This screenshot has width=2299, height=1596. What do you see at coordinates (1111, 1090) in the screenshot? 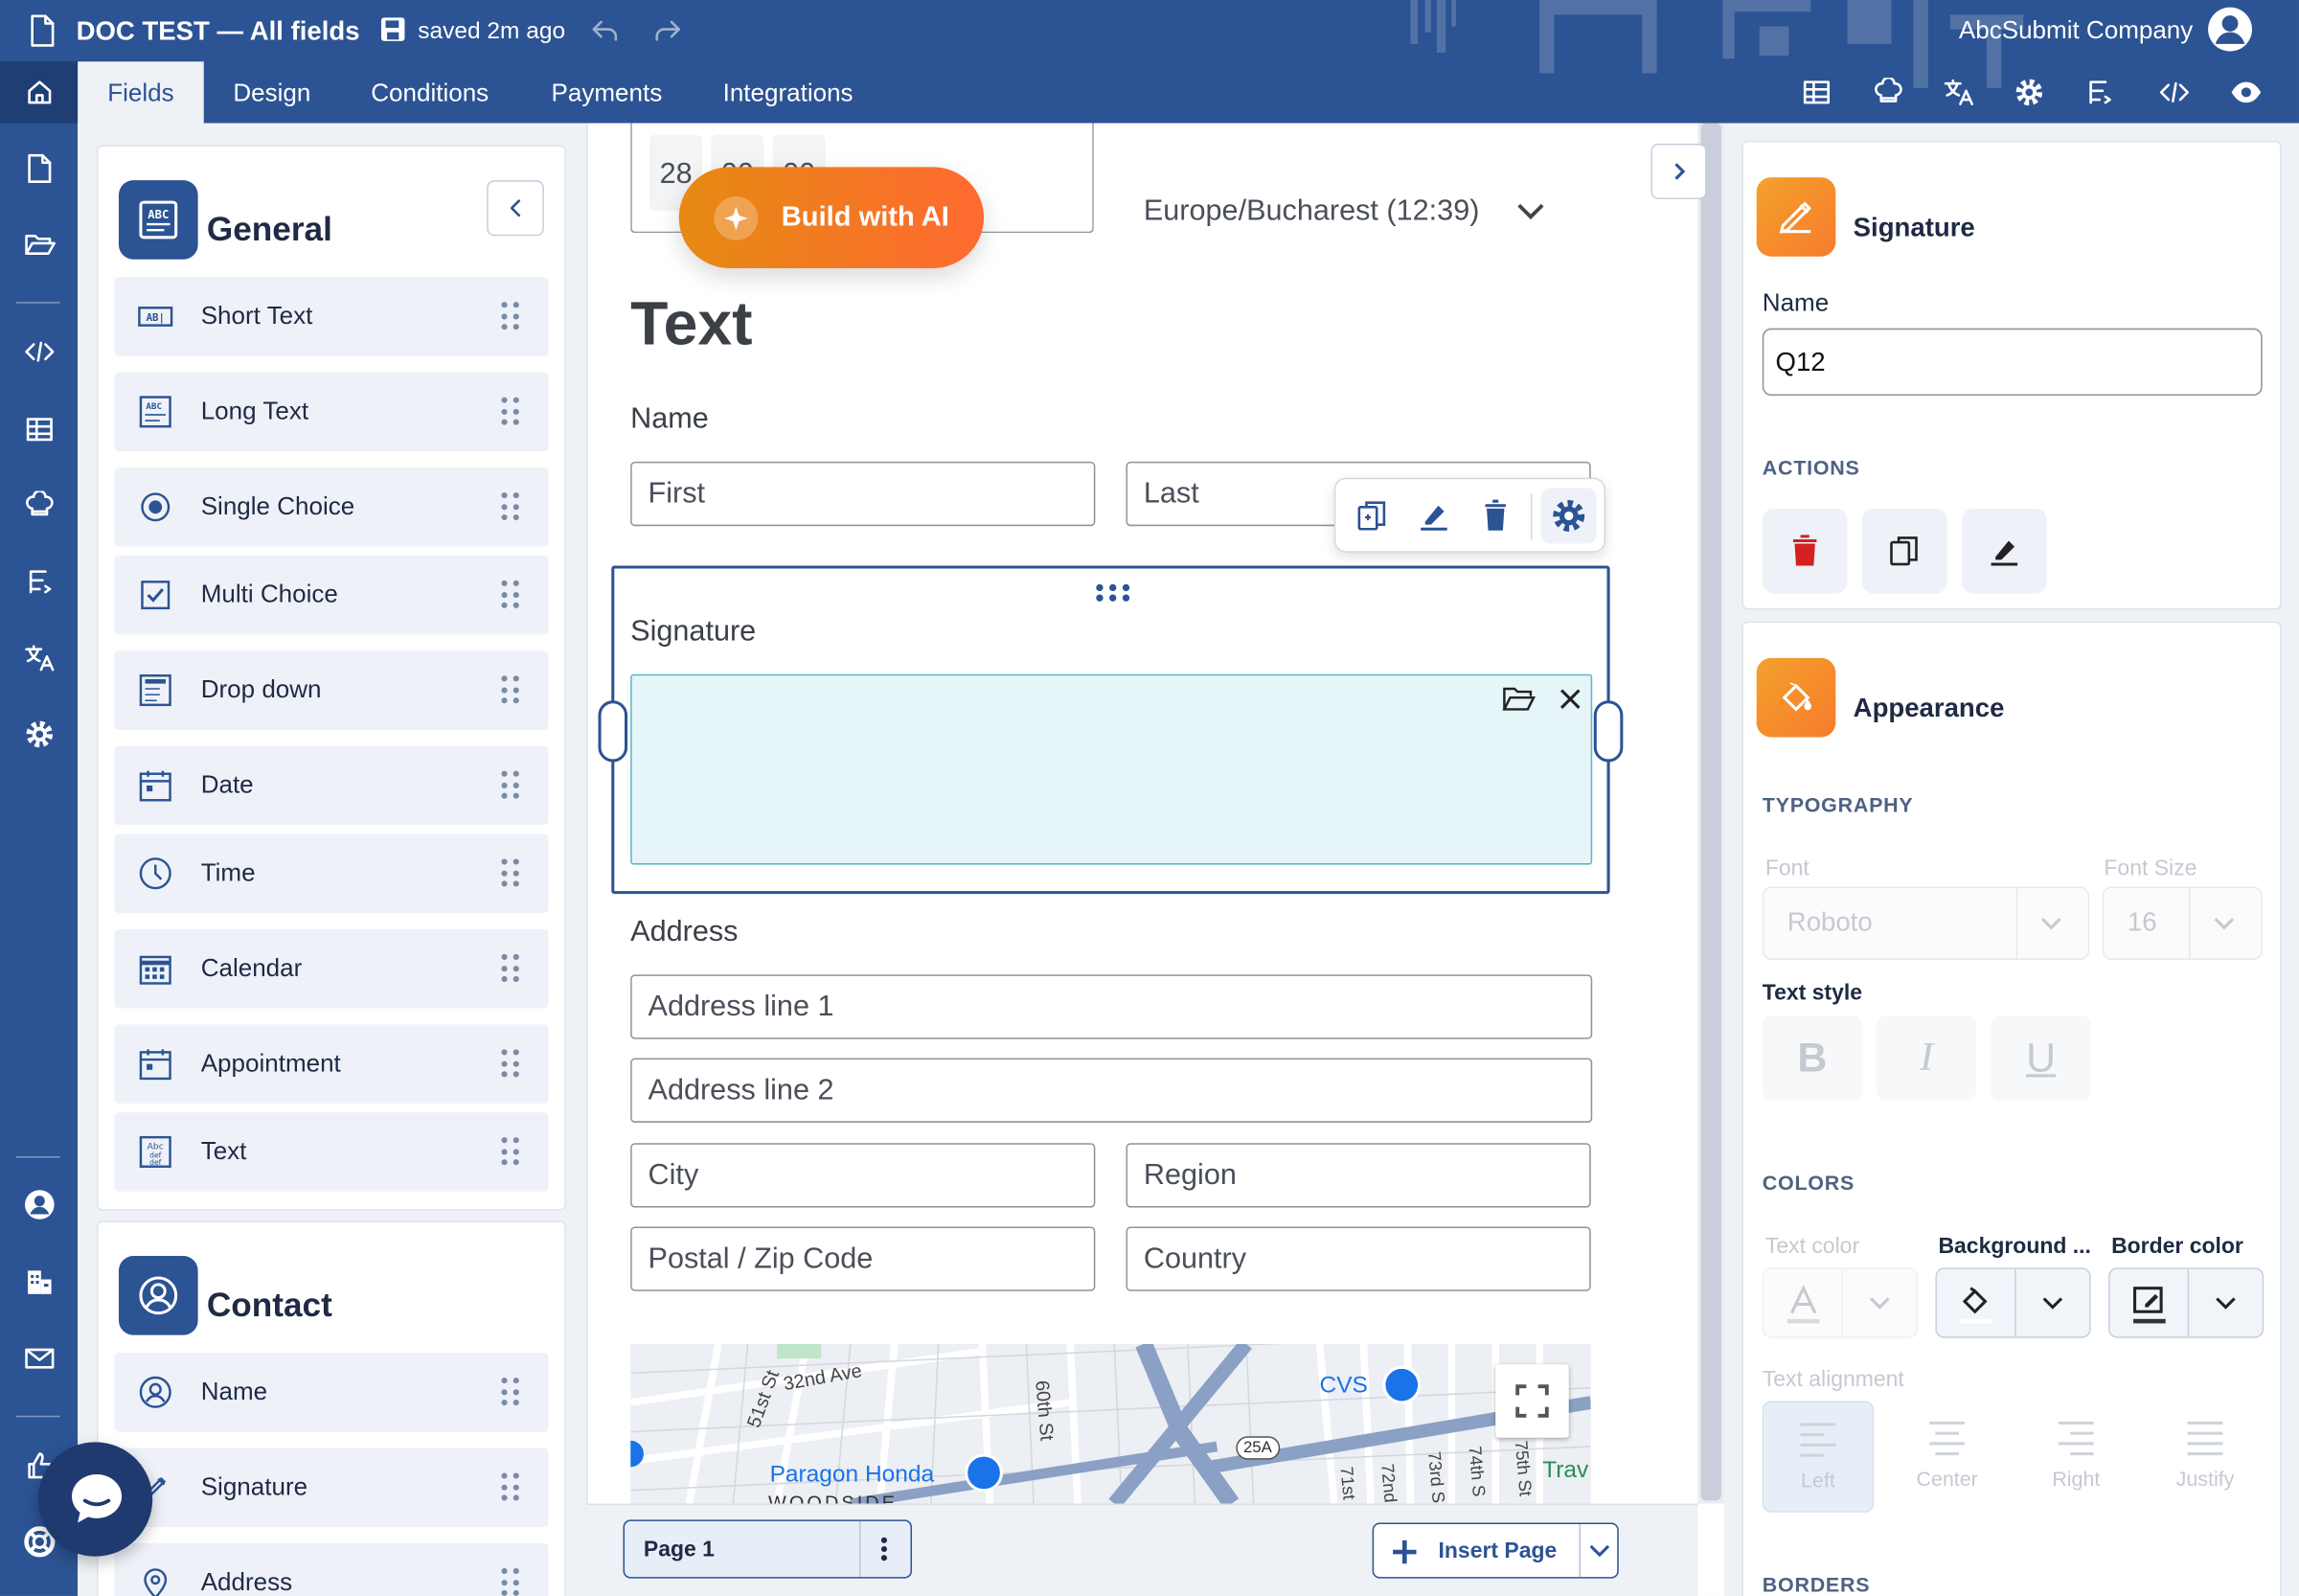
I see `address-line2-input: Address line 2` at bounding box center [1111, 1090].